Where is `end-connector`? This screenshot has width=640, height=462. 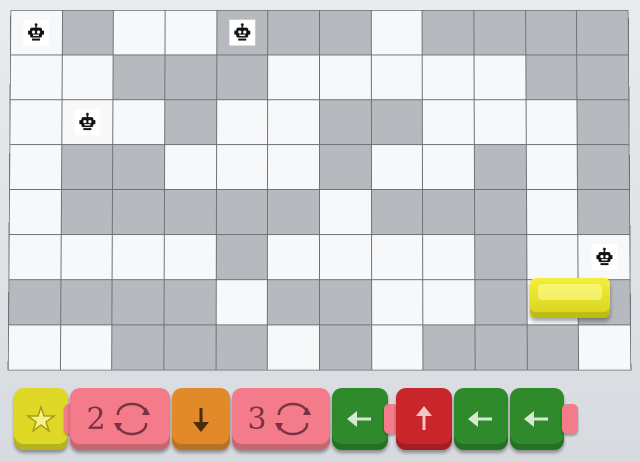
end-connector is located at coordinates (570, 419).